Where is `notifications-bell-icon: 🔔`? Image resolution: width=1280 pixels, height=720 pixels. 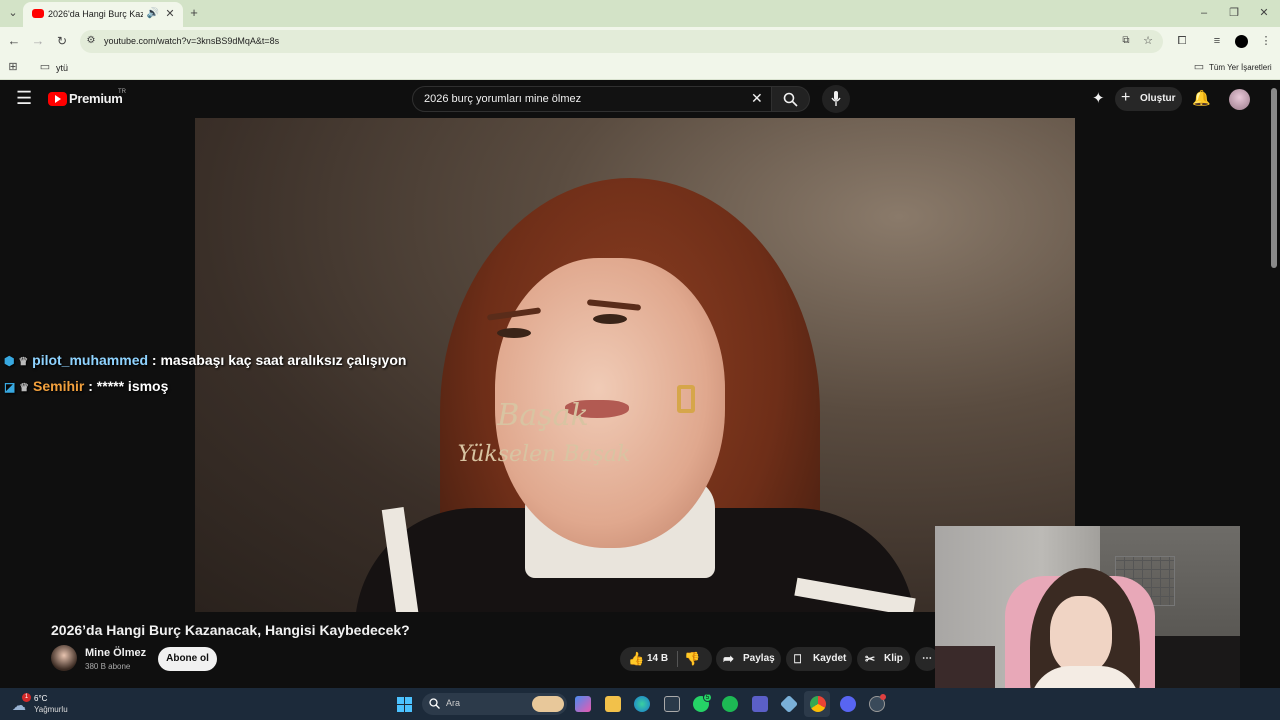 notifications-bell-icon: 🔔 is located at coordinates (1201, 98).